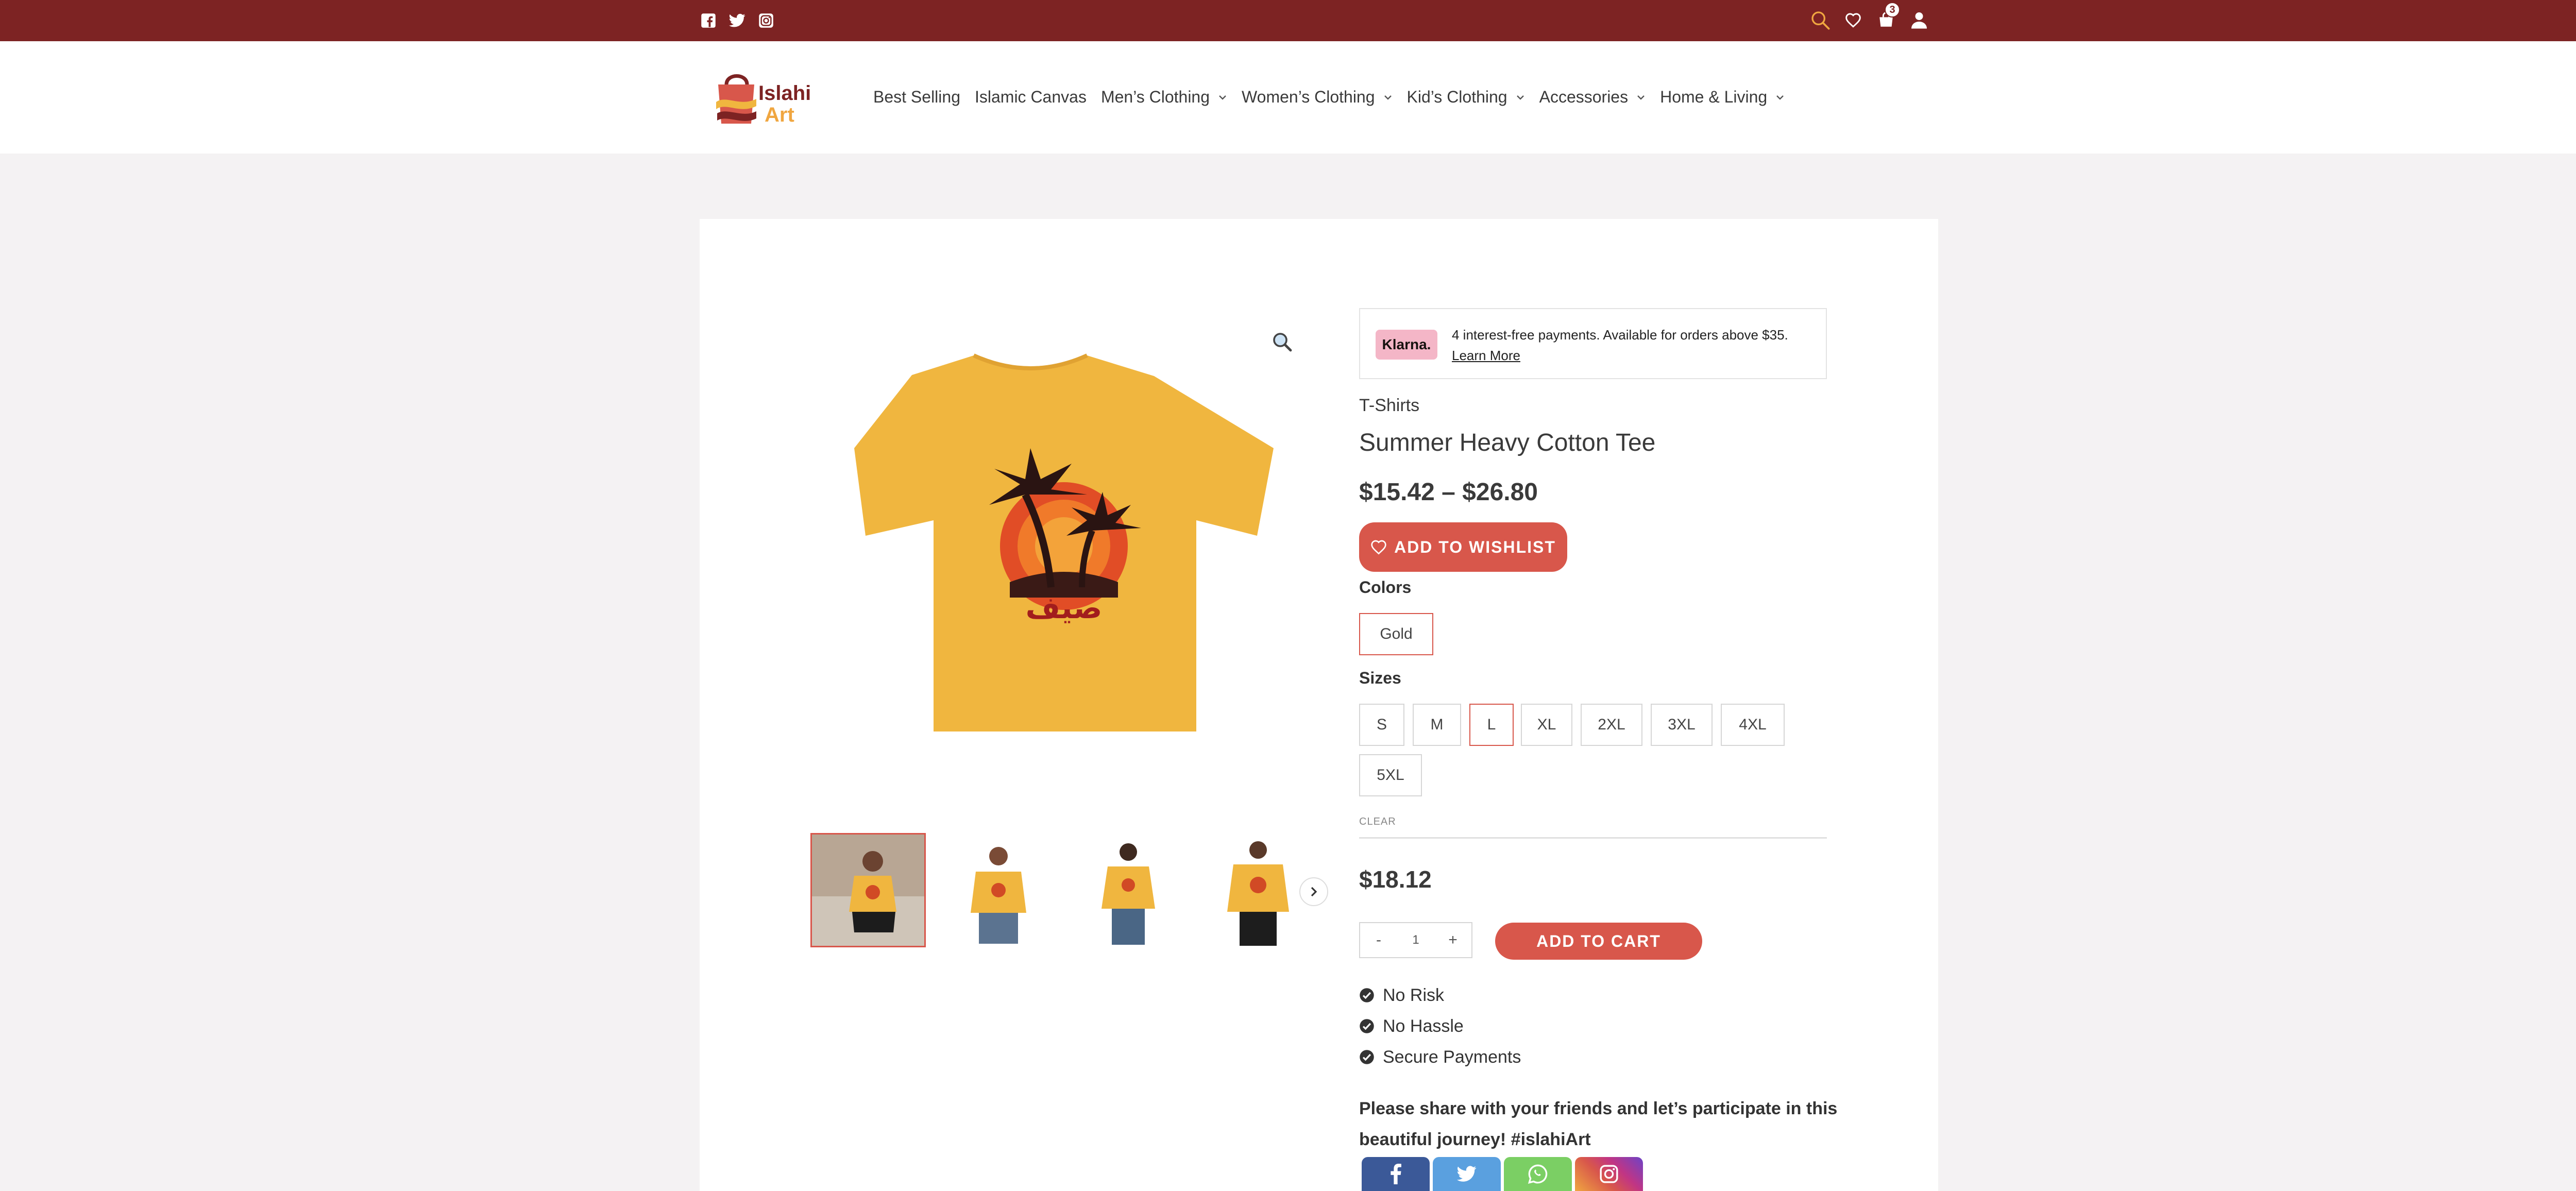 This screenshot has width=2576, height=1191. Describe the element at coordinates (1820, 20) in the screenshot. I see `search-icon` at that location.